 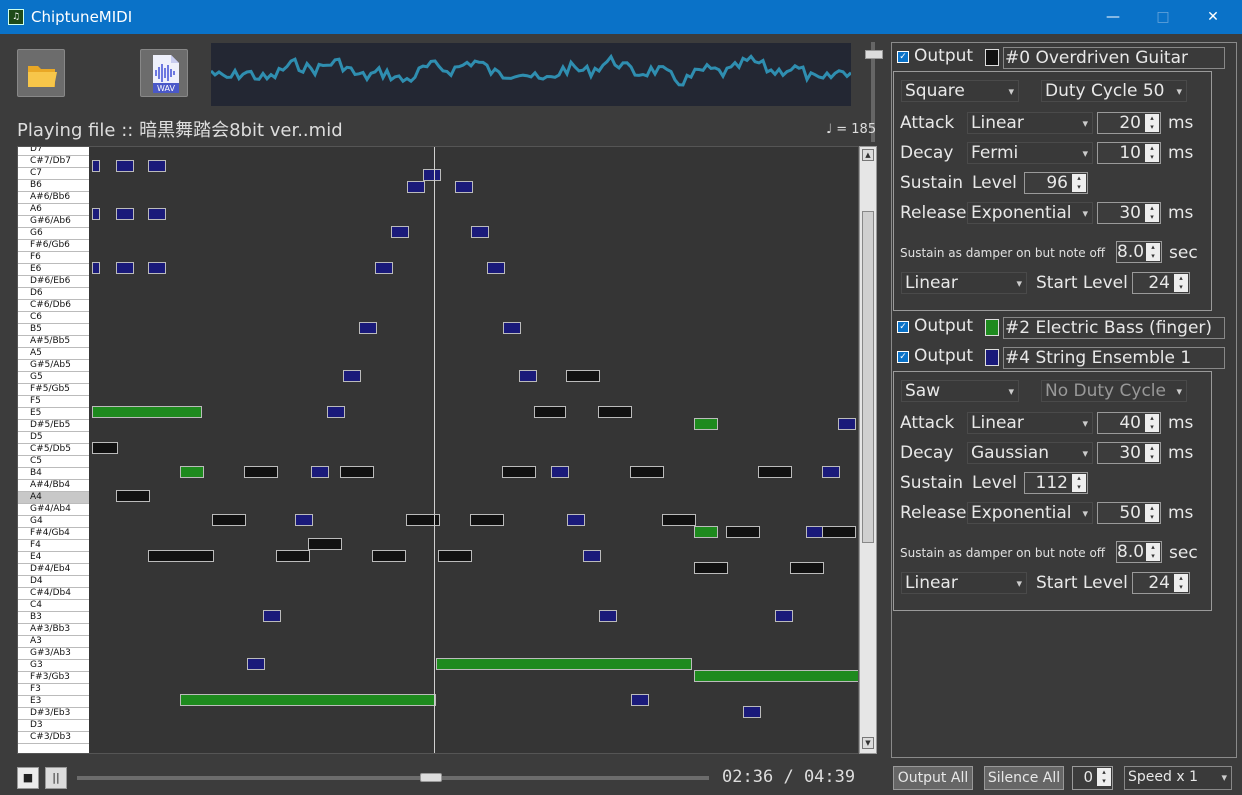 What do you see at coordinates (1178, 778) in the screenshot?
I see `speed-dropdown: Speed x 1` at bounding box center [1178, 778].